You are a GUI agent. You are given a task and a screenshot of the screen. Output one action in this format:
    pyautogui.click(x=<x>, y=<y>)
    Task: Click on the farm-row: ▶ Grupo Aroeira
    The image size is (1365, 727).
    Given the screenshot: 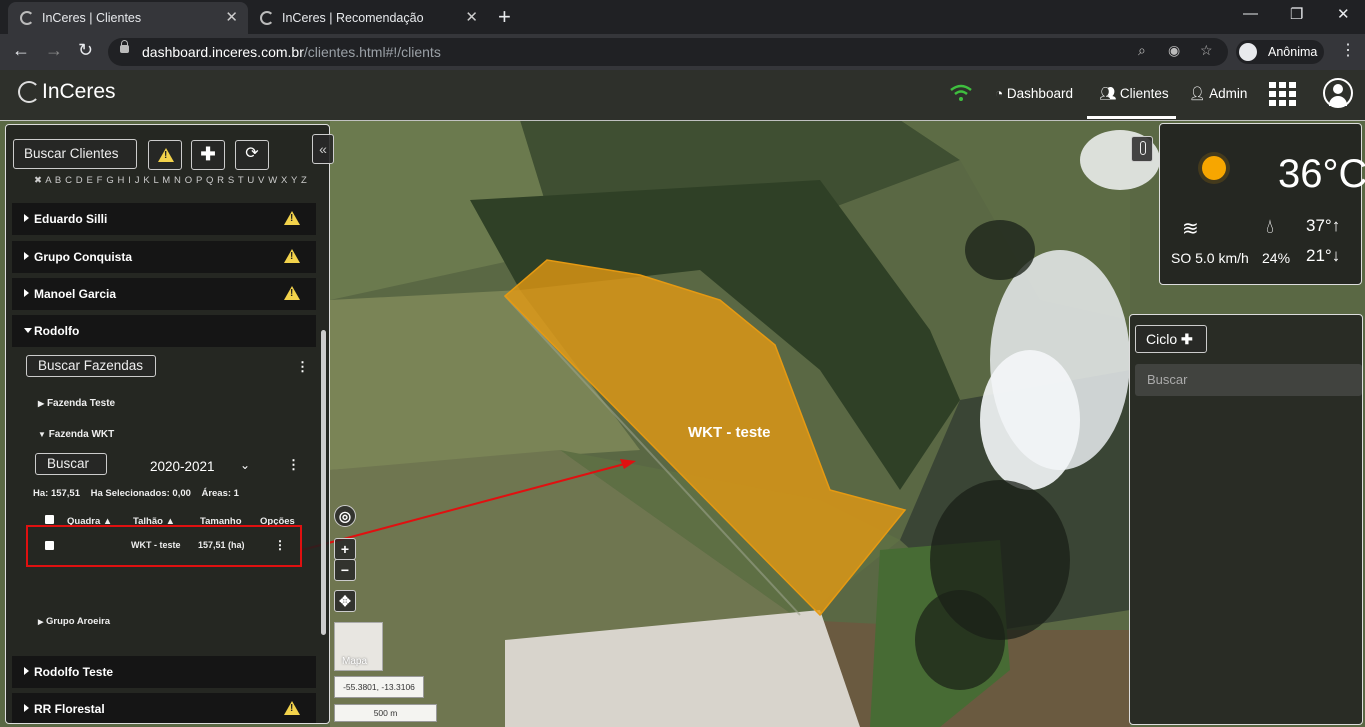 What is the action you would take?
    pyautogui.click(x=74, y=621)
    